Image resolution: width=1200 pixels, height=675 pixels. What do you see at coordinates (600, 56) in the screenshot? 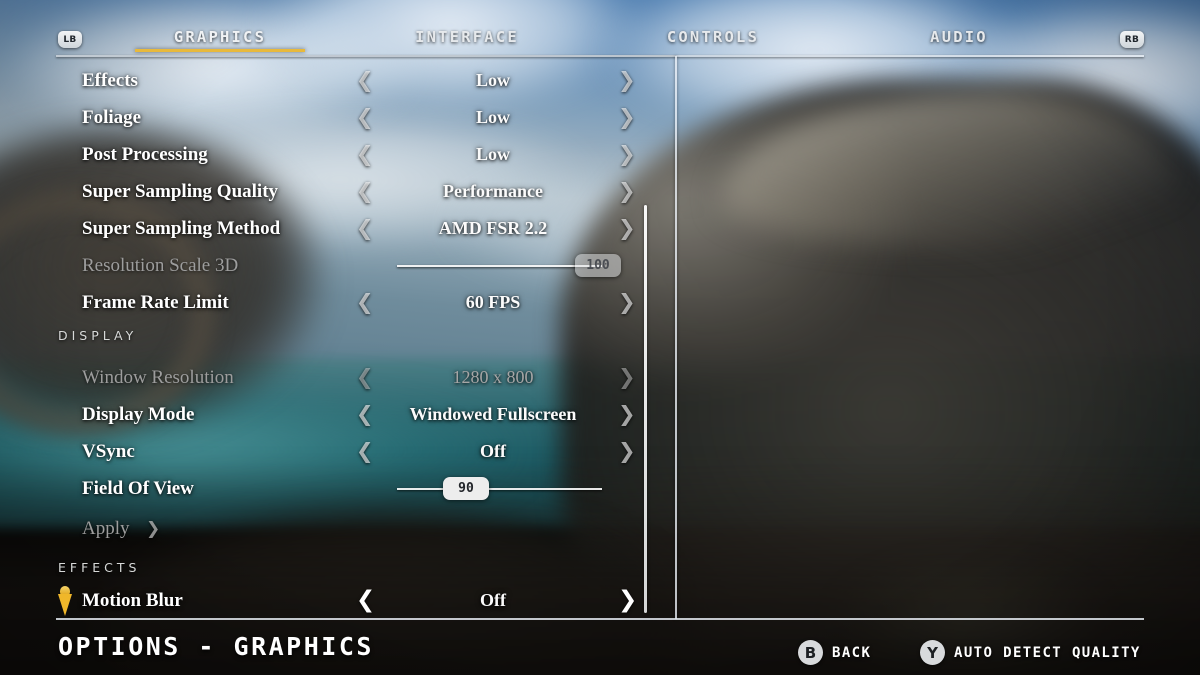
I see `tab-divider-line` at bounding box center [600, 56].